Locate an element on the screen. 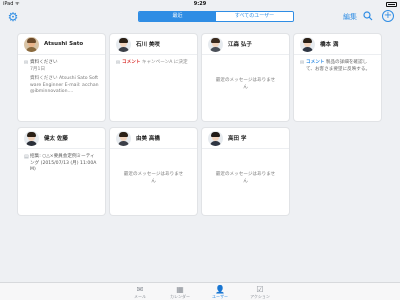 Image resolution: width=400 pixels, height=300 pixels. segmented-control: 最近 すべてのユーザー is located at coordinates (216, 16).